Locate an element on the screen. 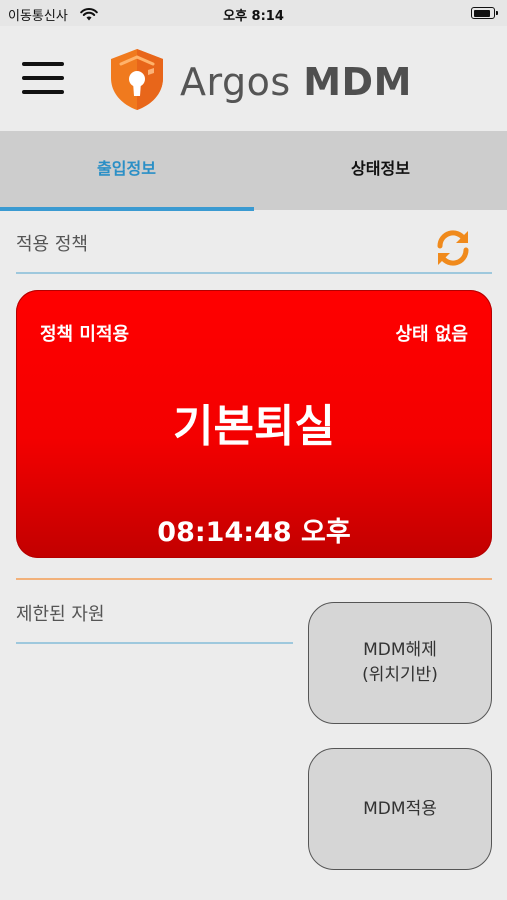 The image size is (507, 900). location-based-label: (위치기반) is located at coordinates (400, 675).